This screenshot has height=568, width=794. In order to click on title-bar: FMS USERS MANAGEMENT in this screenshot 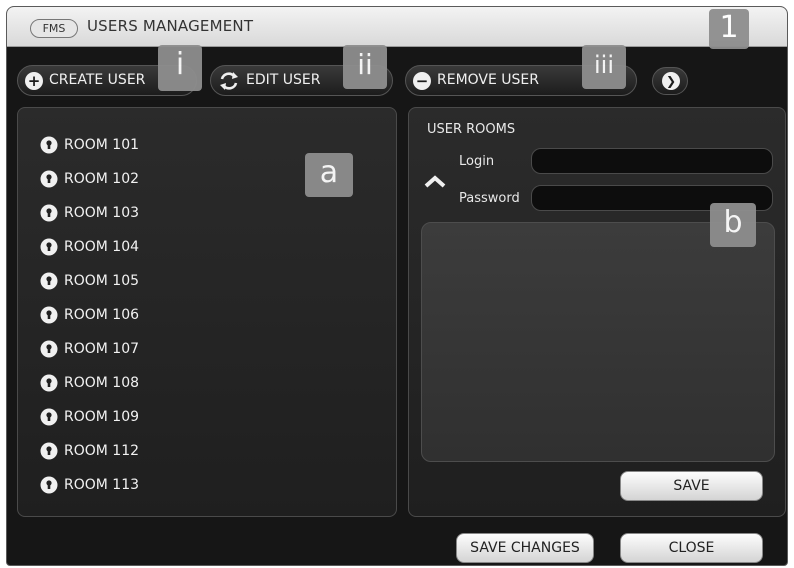, I will do `click(397, 27)`.